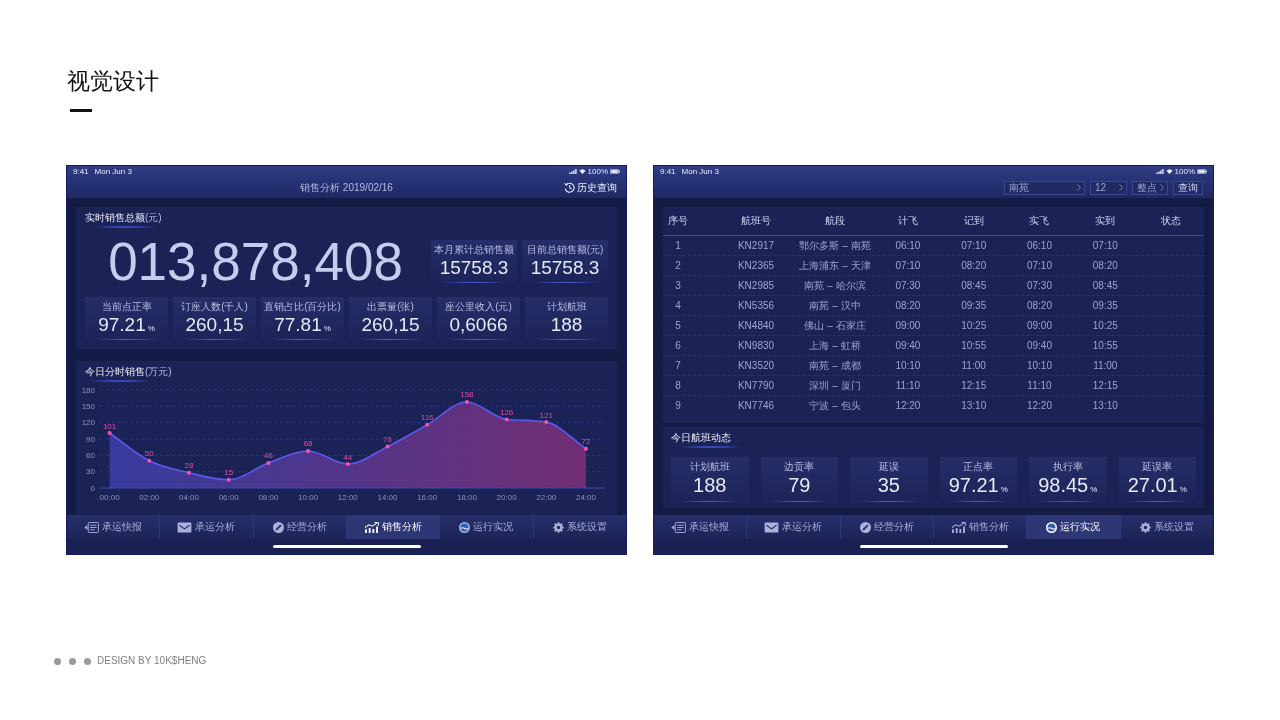 The image size is (1280, 720). Describe the element at coordinates (228, 497) in the screenshot. I see `axis-label: 06:00` at that location.